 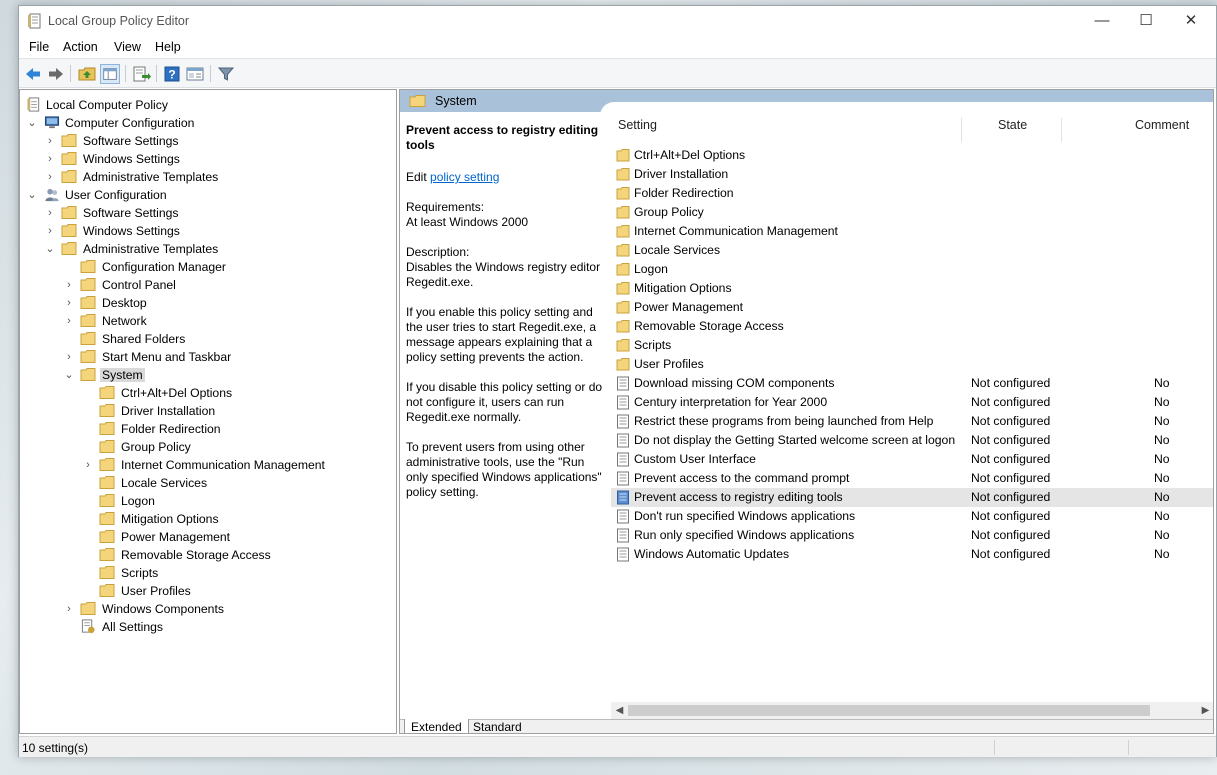 What do you see at coordinates (208, 447) in the screenshot?
I see `tree-item-group-policy: Group Policy` at bounding box center [208, 447].